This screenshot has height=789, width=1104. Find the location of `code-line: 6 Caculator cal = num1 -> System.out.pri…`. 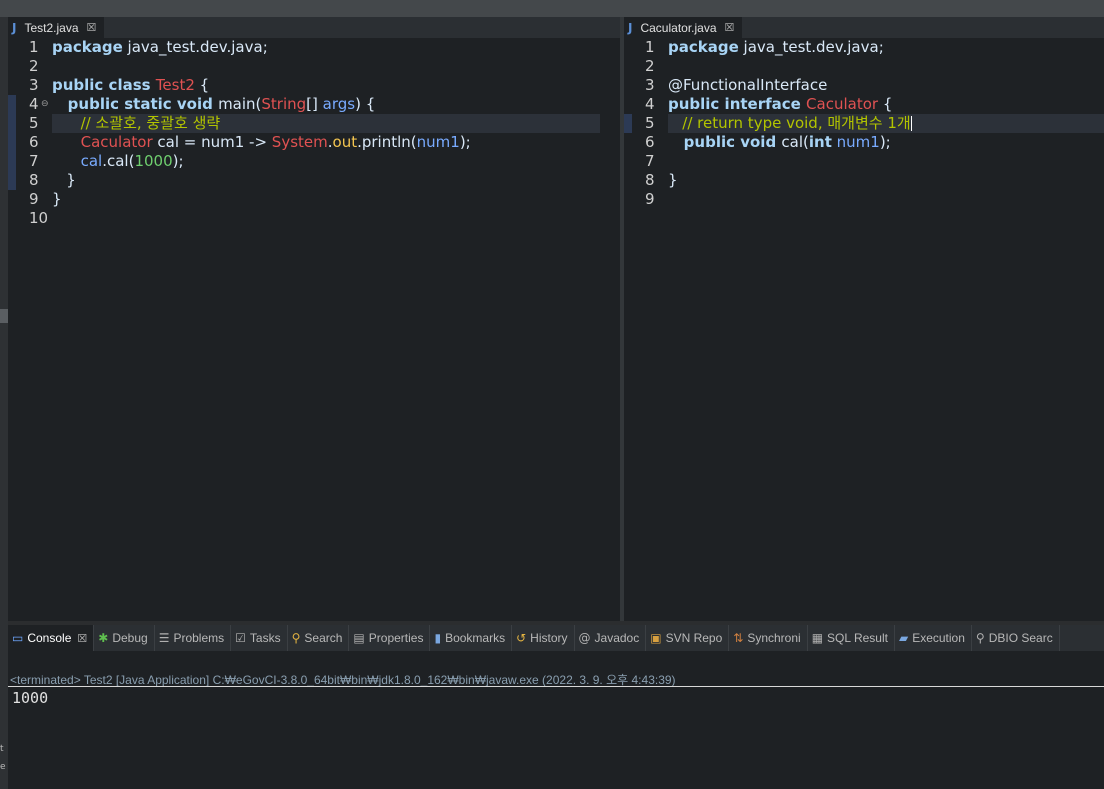

code-line: 6 Caculator cal = num1 -> System.out.pri… is located at coordinates (314, 142).